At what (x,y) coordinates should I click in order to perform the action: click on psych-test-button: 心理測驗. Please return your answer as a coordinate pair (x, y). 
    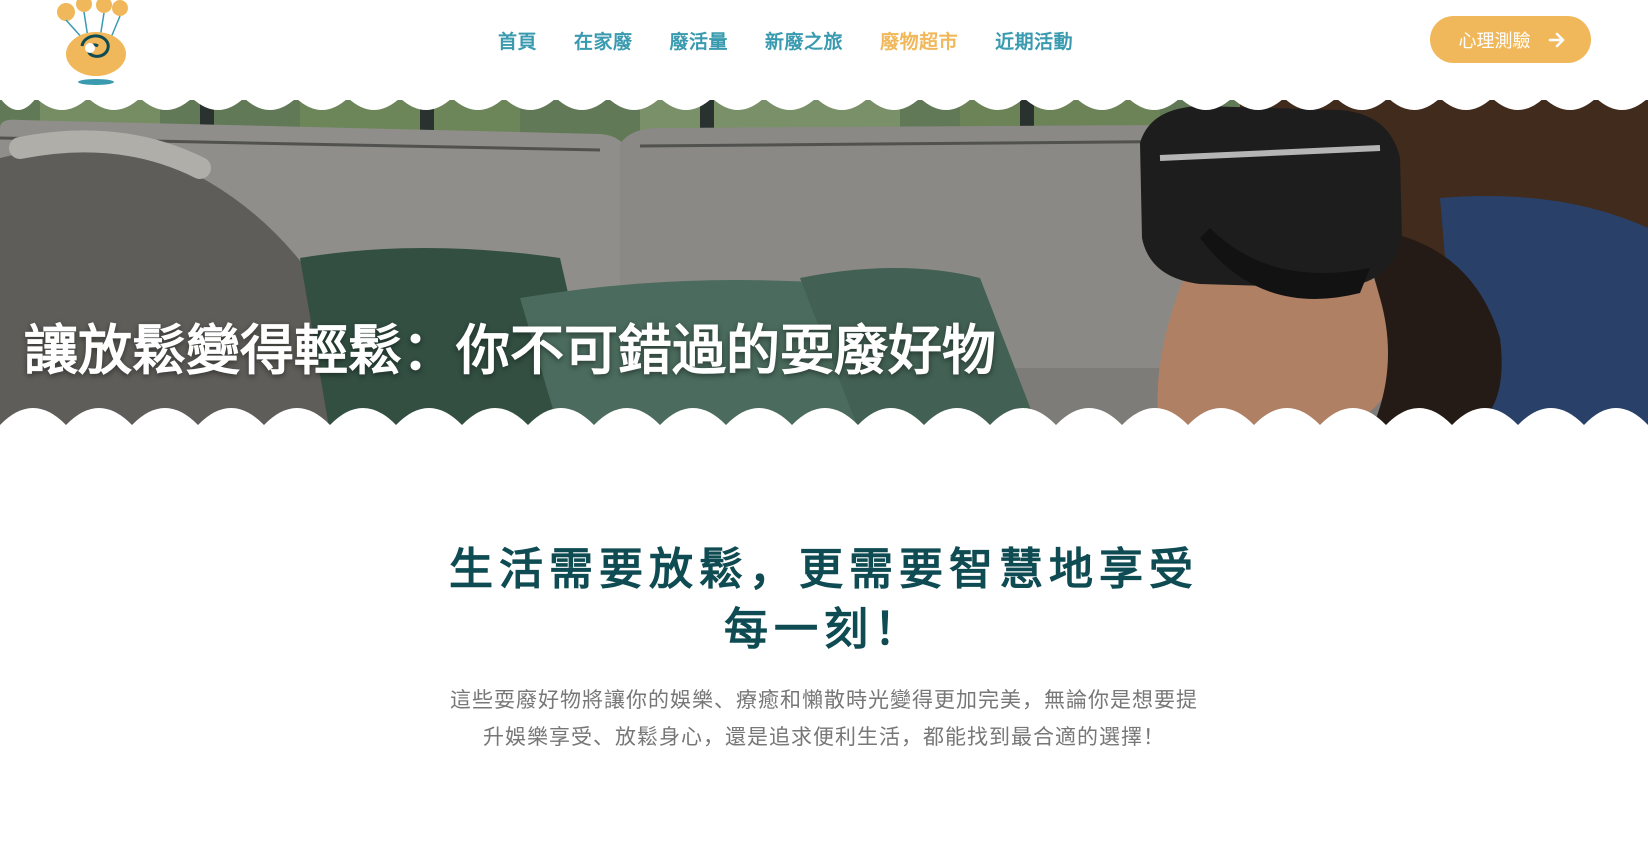
    Looking at the image, I should click on (1510, 39).